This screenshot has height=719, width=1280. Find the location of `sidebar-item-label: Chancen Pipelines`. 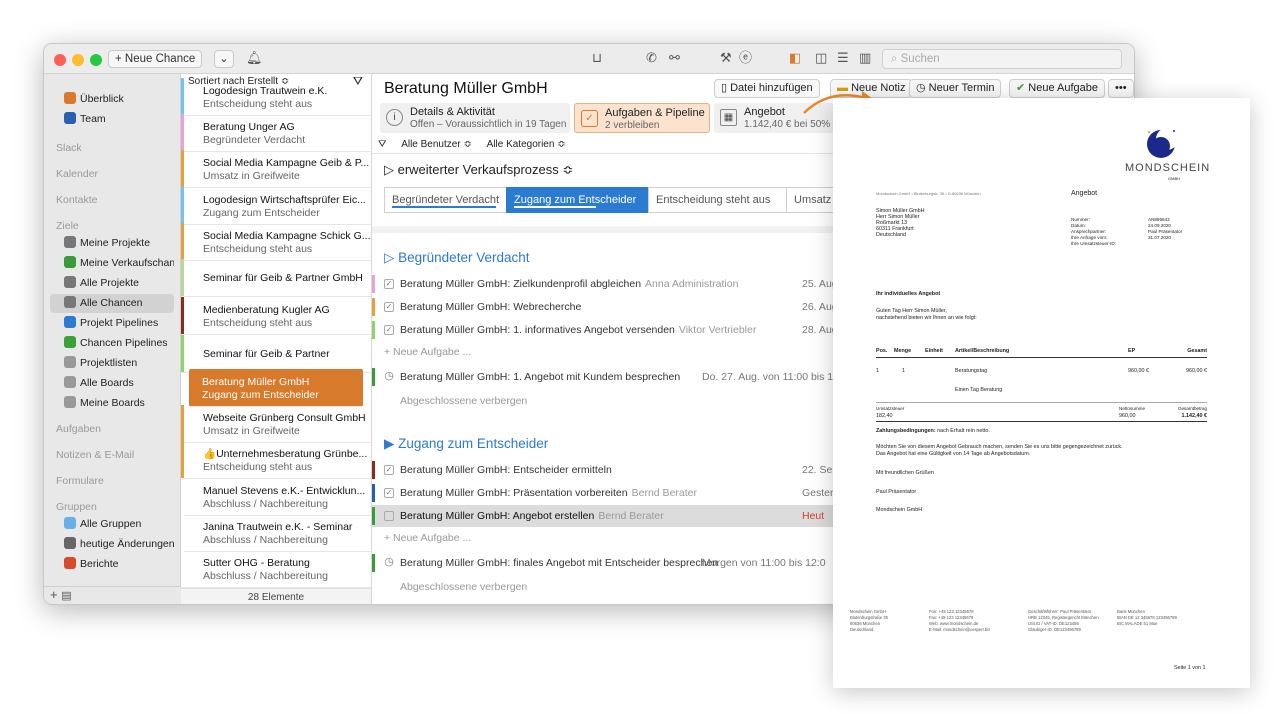

sidebar-item-label: Chancen Pipelines is located at coordinates (124, 343).